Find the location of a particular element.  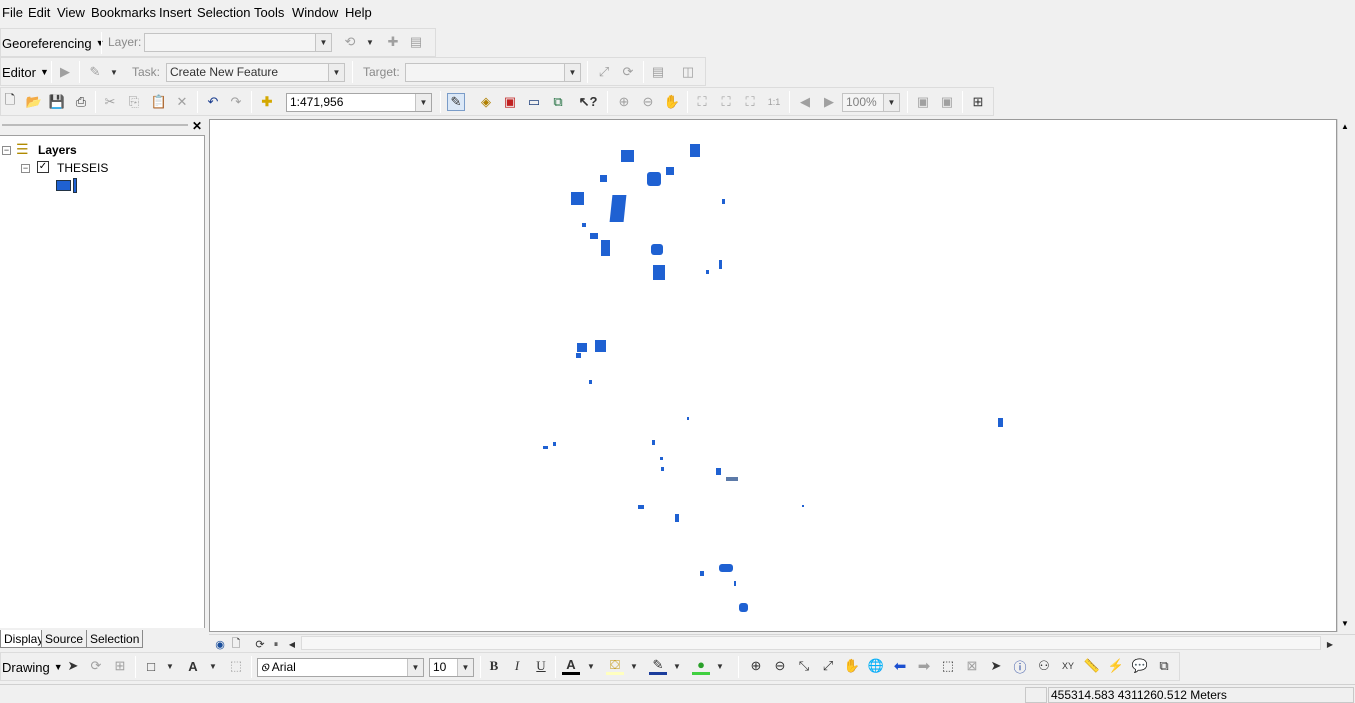

sketch-properties-icon: ◫ is located at coordinates (688, 72).